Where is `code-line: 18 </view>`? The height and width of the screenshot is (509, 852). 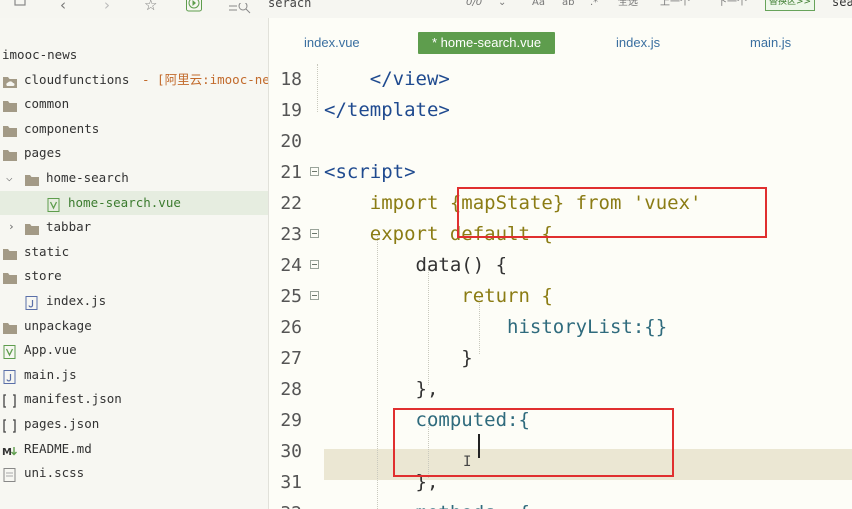
code-line: 18 </view> is located at coordinates (560, 79).